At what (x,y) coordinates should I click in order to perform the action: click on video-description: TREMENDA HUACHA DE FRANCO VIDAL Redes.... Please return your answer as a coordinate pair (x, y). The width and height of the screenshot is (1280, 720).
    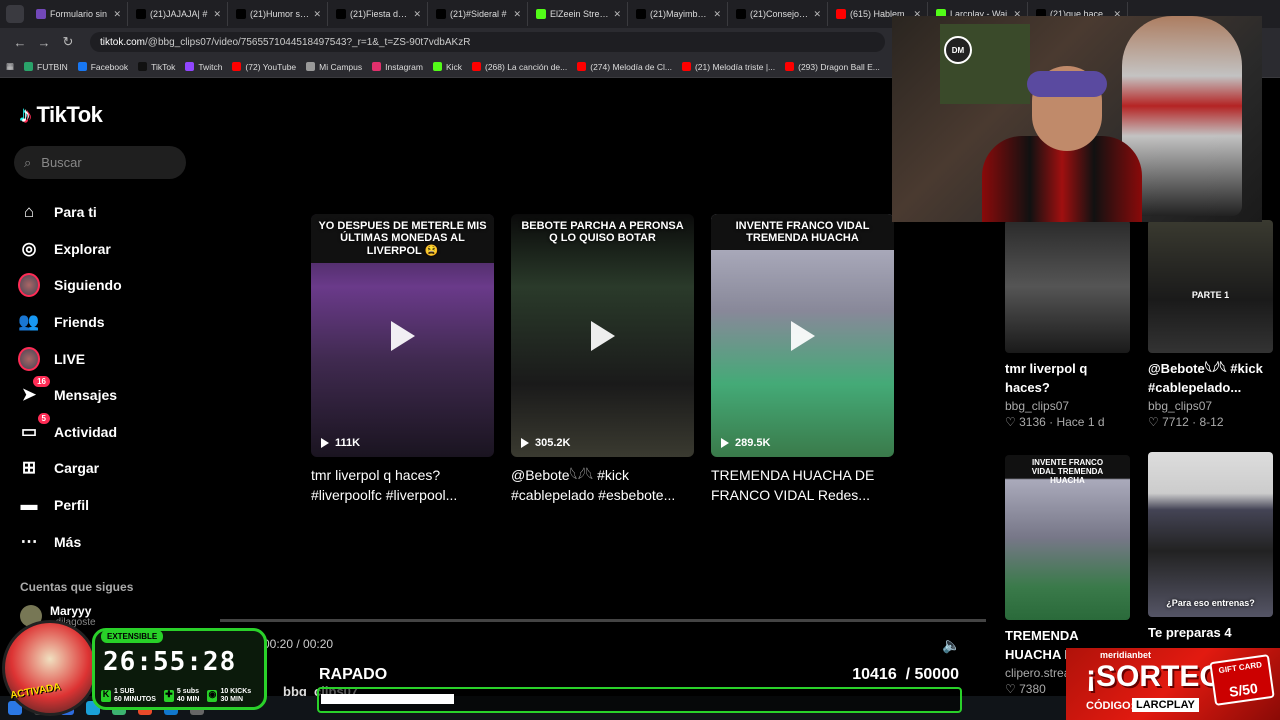
    Looking at the image, I should click on (802, 486).